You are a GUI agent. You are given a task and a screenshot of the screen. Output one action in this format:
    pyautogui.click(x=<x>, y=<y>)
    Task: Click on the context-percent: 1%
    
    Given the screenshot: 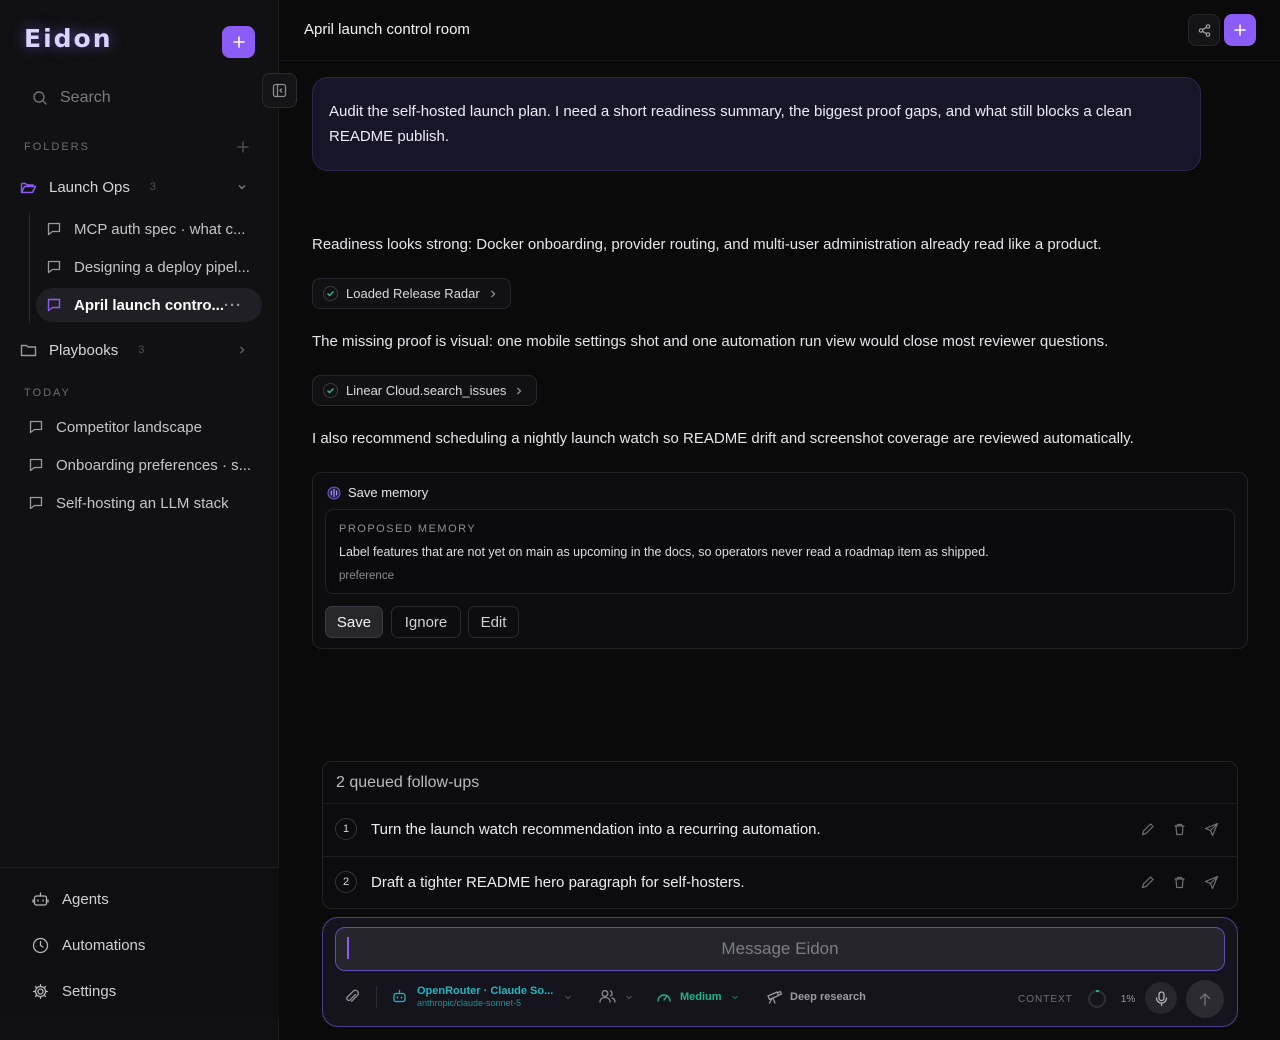 What is the action you would take?
    pyautogui.click(x=1128, y=999)
    